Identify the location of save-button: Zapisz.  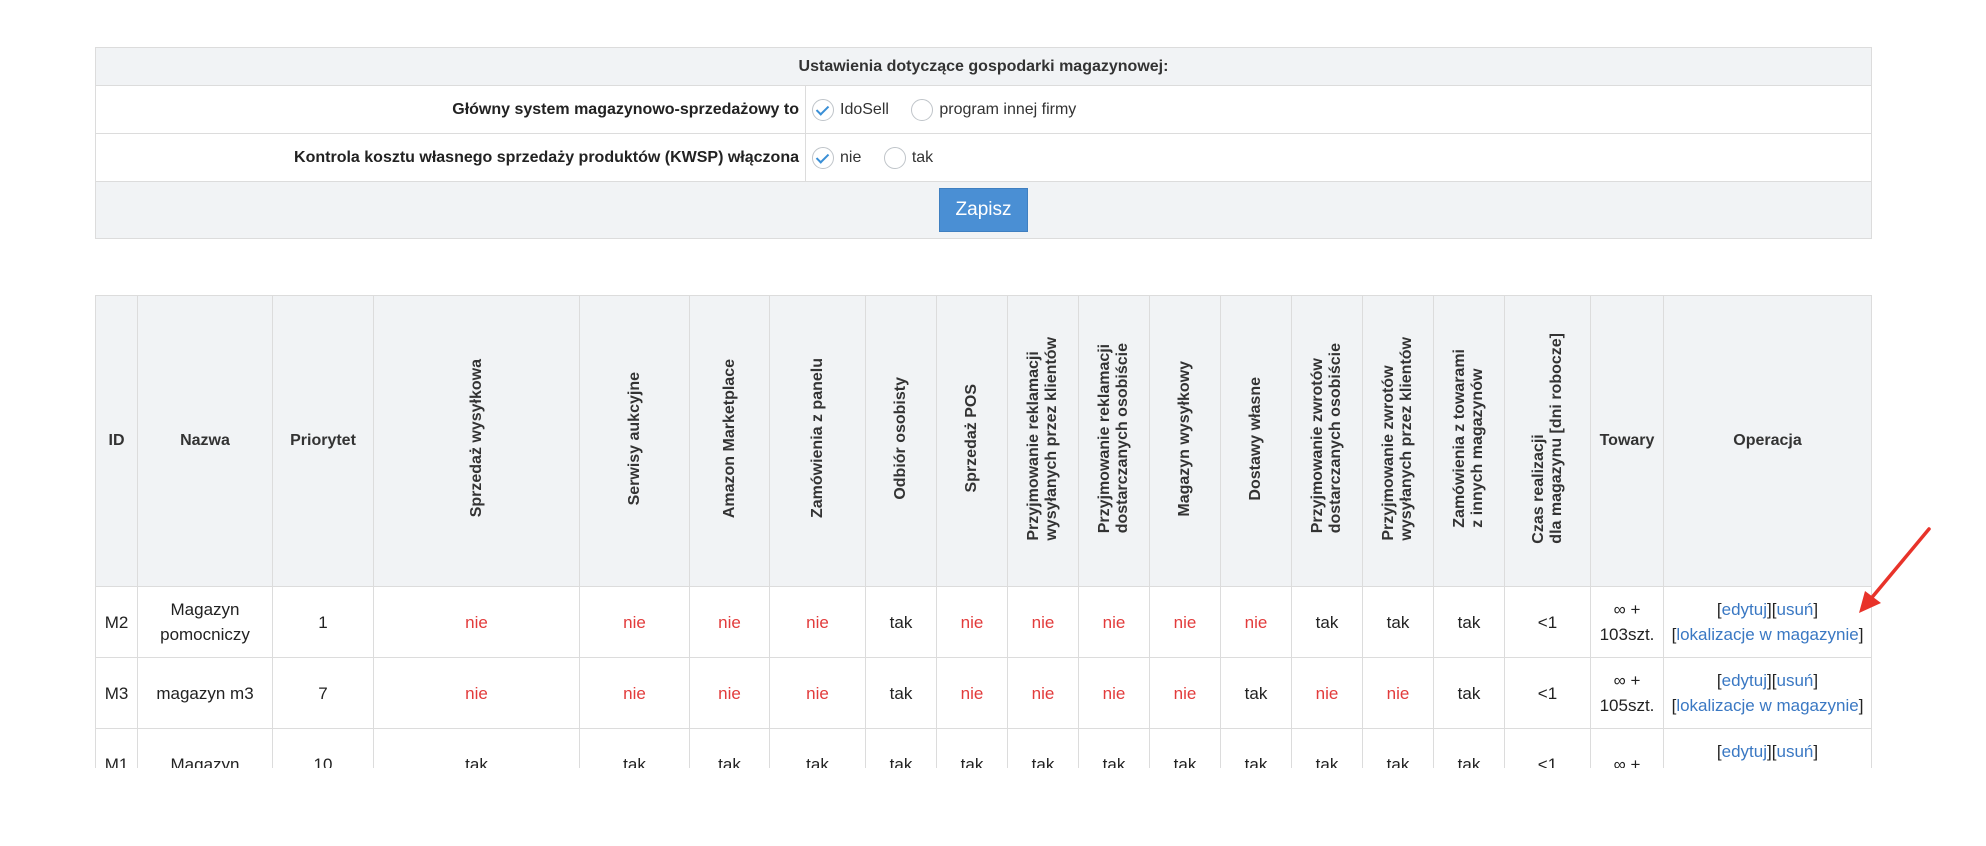
(983, 210).